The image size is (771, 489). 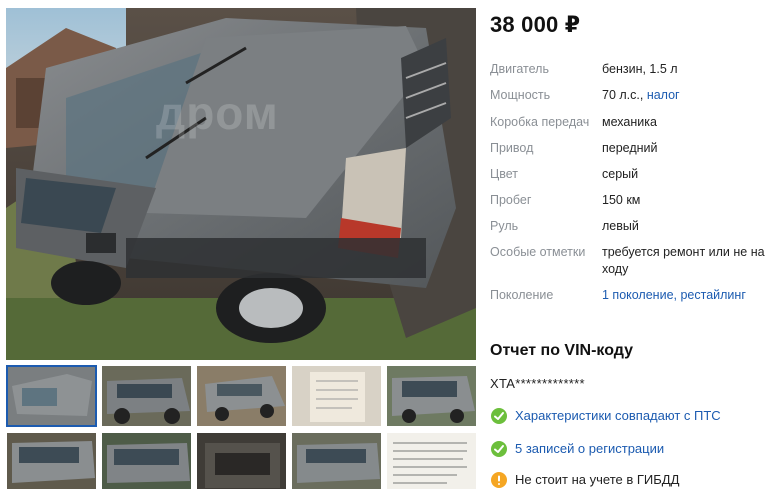 I want to click on spec-value-text: 70 л.с.,, so click(x=624, y=95).